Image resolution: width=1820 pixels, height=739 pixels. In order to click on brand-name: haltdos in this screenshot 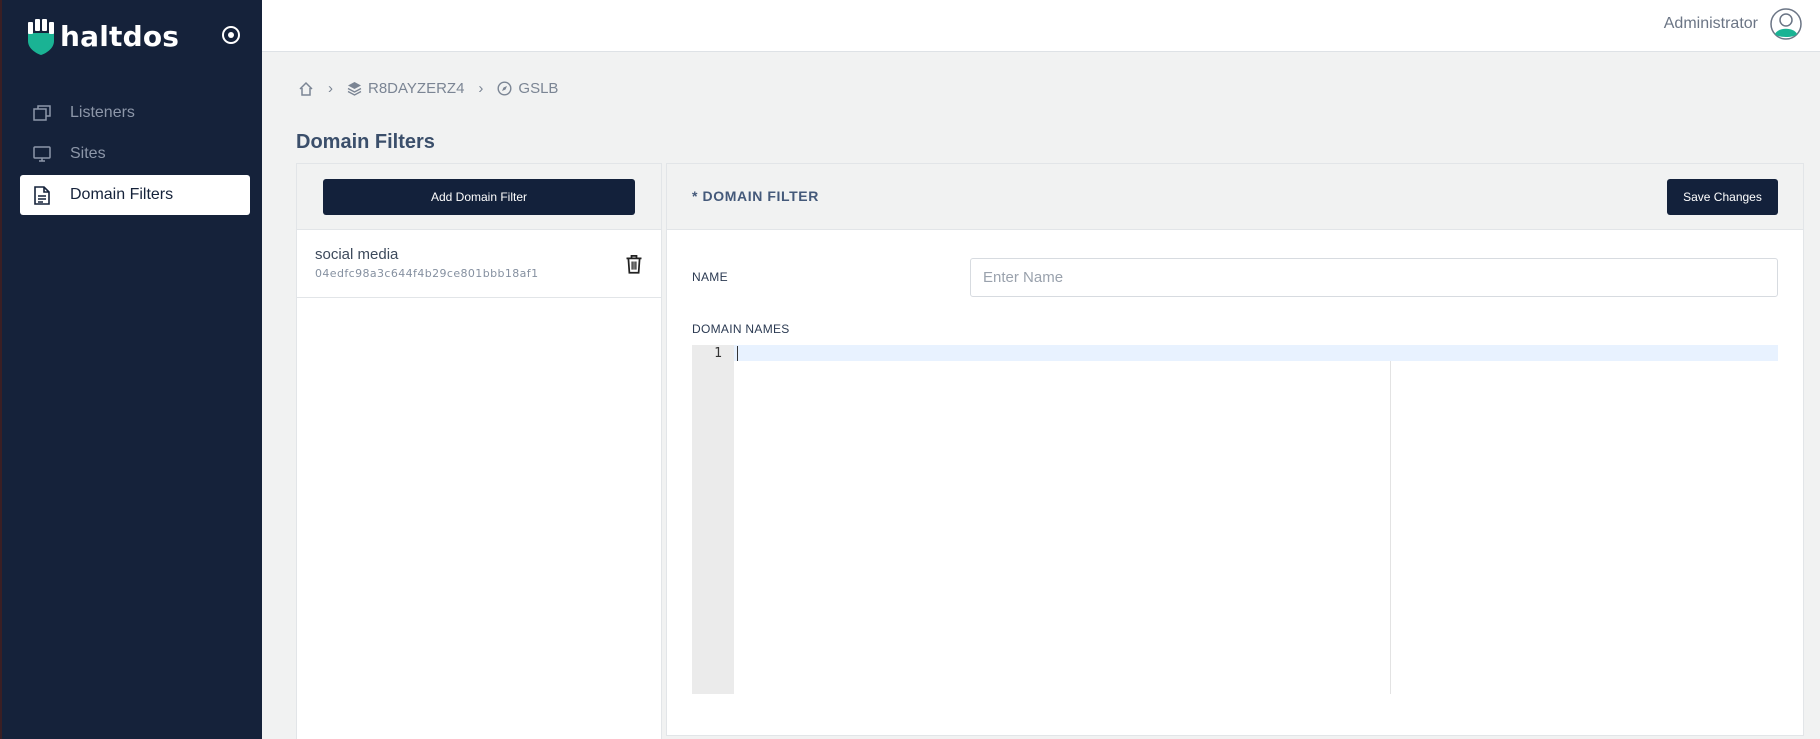, I will do `click(120, 36)`.